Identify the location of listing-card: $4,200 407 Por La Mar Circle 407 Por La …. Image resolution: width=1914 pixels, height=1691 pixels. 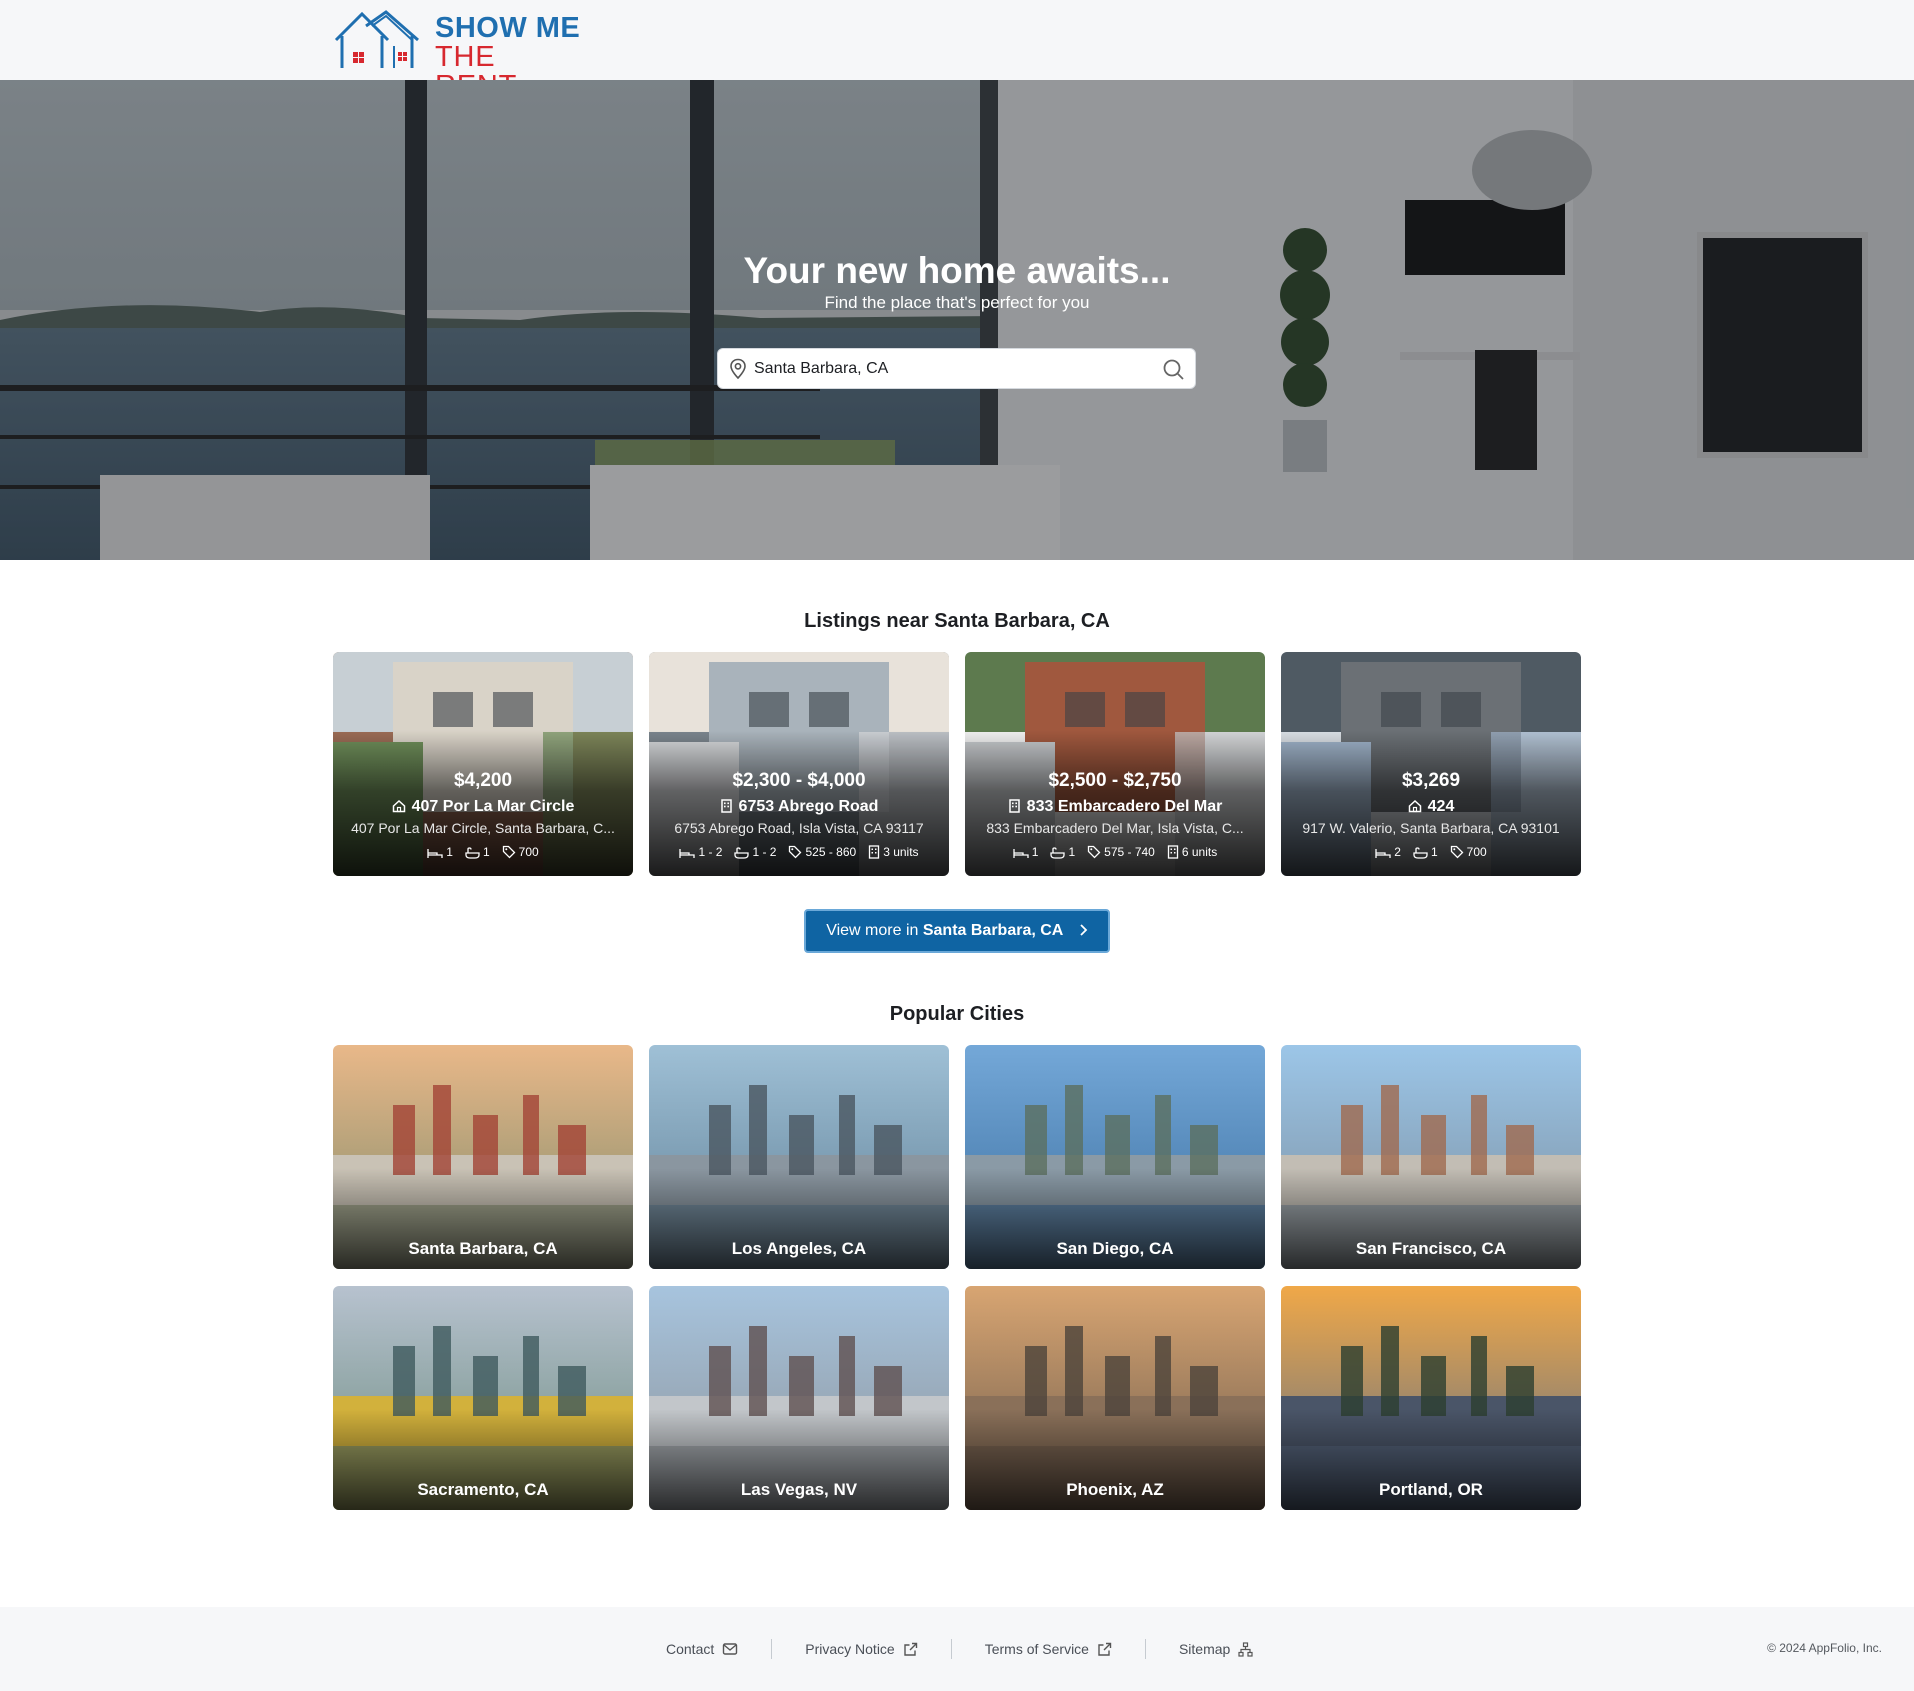
(483, 764).